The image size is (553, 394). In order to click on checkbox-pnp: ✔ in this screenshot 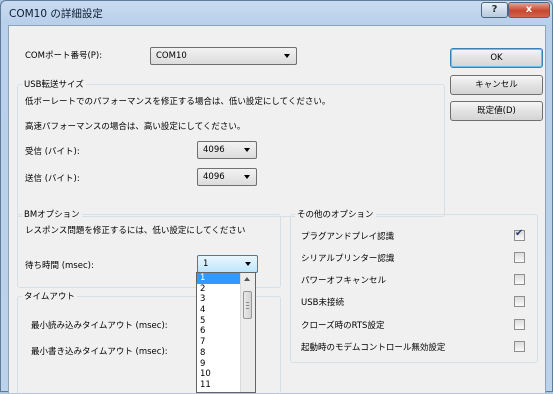, I will do `click(519, 234)`.